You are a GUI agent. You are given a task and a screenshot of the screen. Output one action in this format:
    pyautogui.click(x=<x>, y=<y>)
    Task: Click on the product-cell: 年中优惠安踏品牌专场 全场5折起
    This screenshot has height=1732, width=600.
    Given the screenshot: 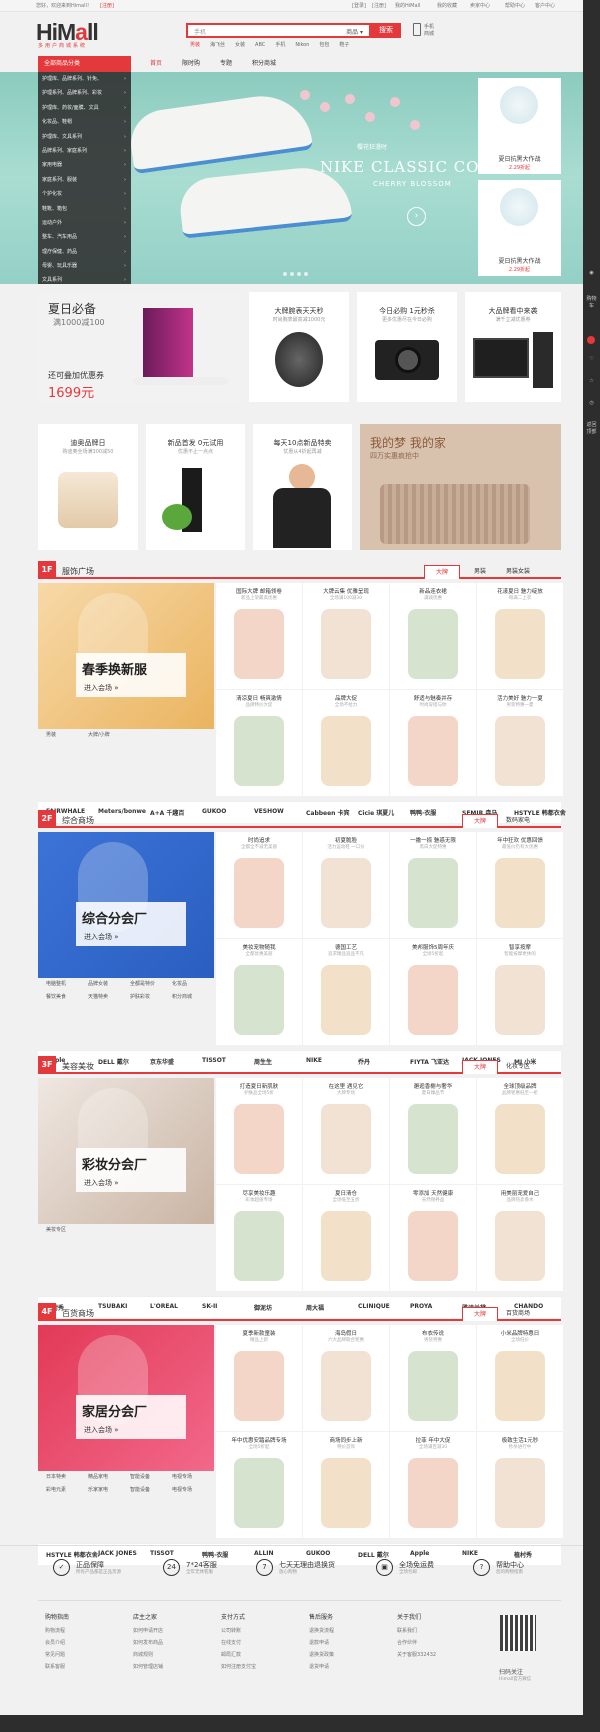 What is the action you would take?
    pyautogui.click(x=259, y=1485)
    